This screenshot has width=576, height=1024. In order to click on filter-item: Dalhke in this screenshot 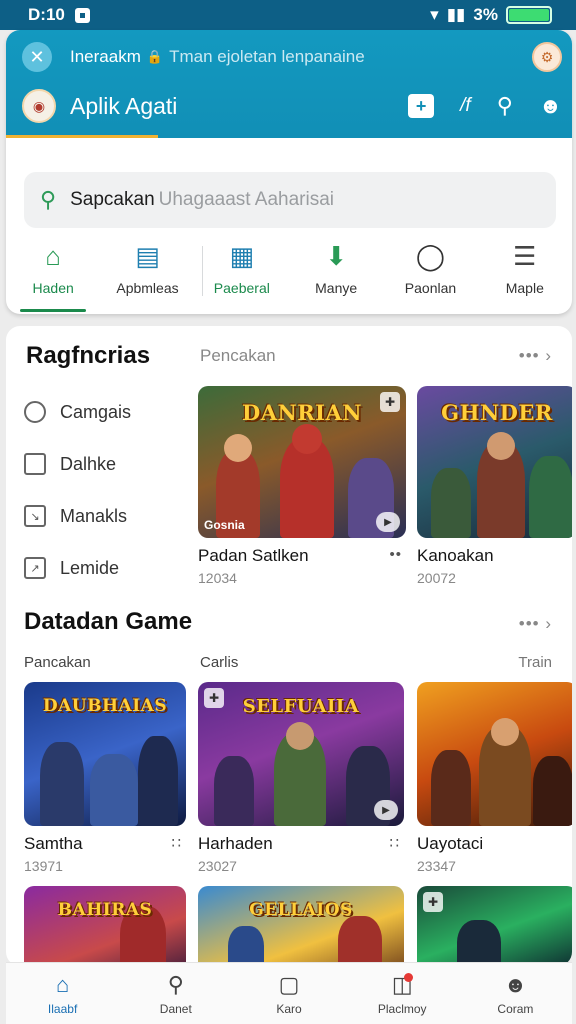, I will do `click(104, 464)`.